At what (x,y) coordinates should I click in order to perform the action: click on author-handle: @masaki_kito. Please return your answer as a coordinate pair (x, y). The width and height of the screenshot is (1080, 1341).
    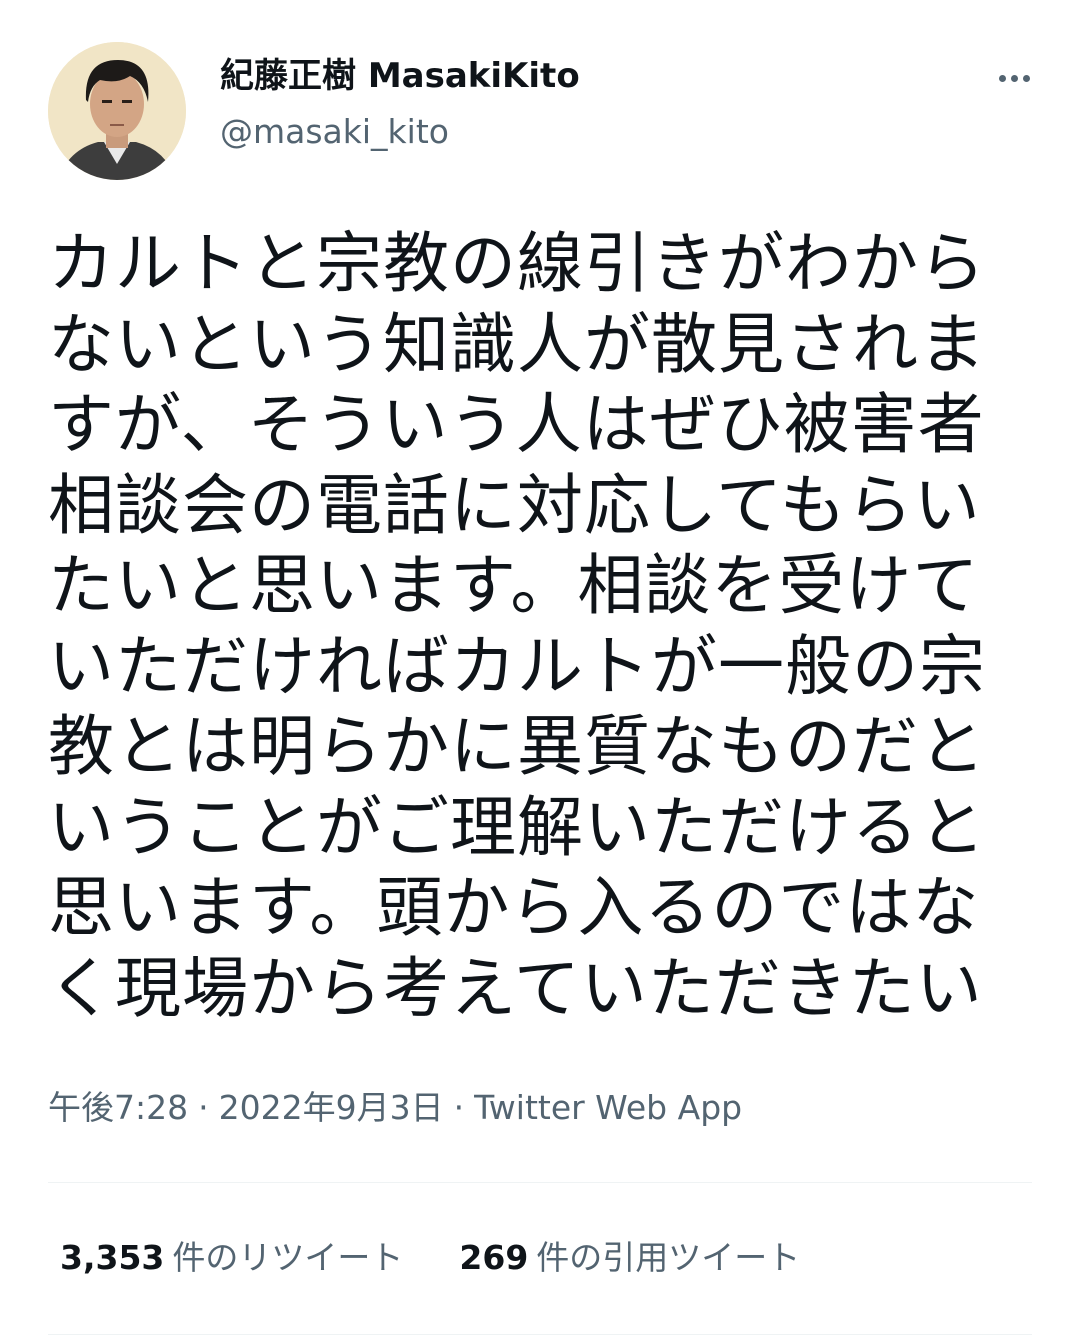
    Looking at the image, I should click on (400, 132).